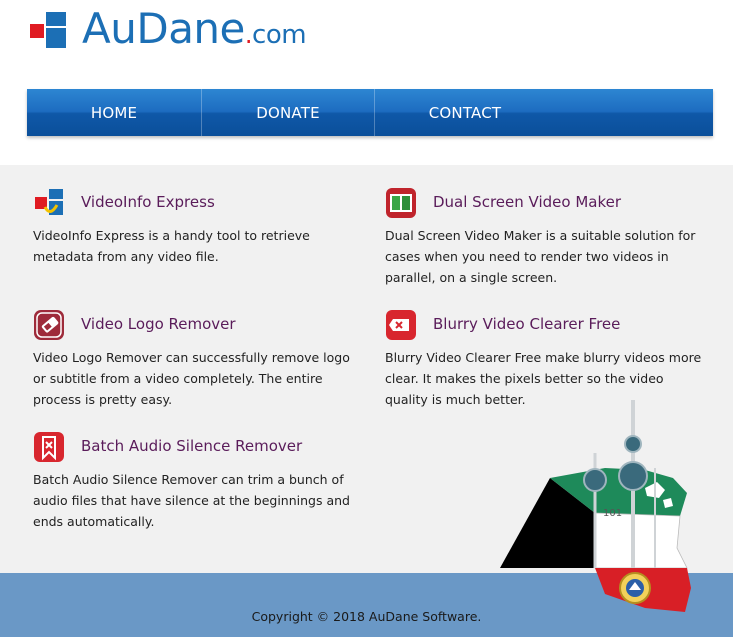 The image size is (733, 637). I want to click on logo-remover-icon, so click(49, 325).